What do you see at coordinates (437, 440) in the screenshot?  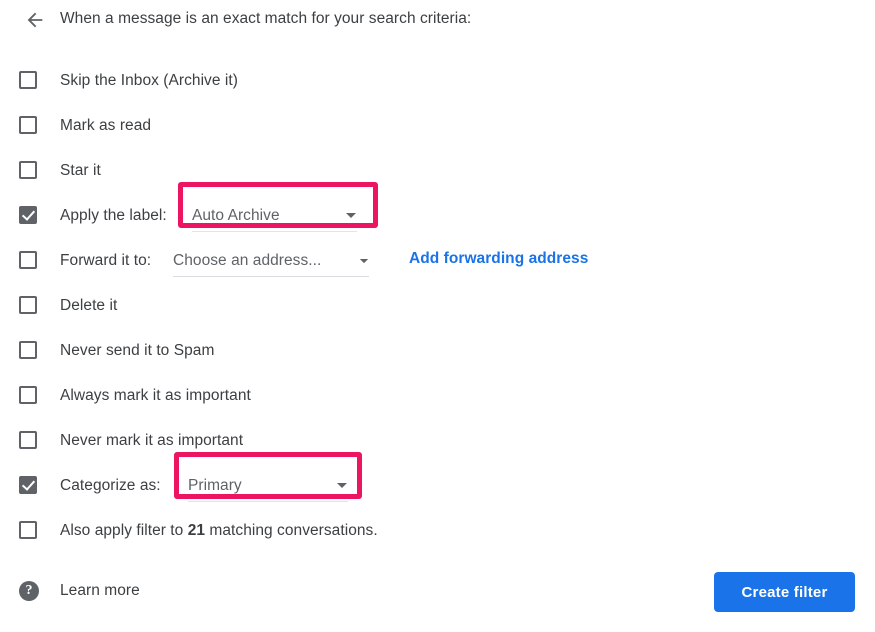 I see `row-never-important: Never mark it as important` at bounding box center [437, 440].